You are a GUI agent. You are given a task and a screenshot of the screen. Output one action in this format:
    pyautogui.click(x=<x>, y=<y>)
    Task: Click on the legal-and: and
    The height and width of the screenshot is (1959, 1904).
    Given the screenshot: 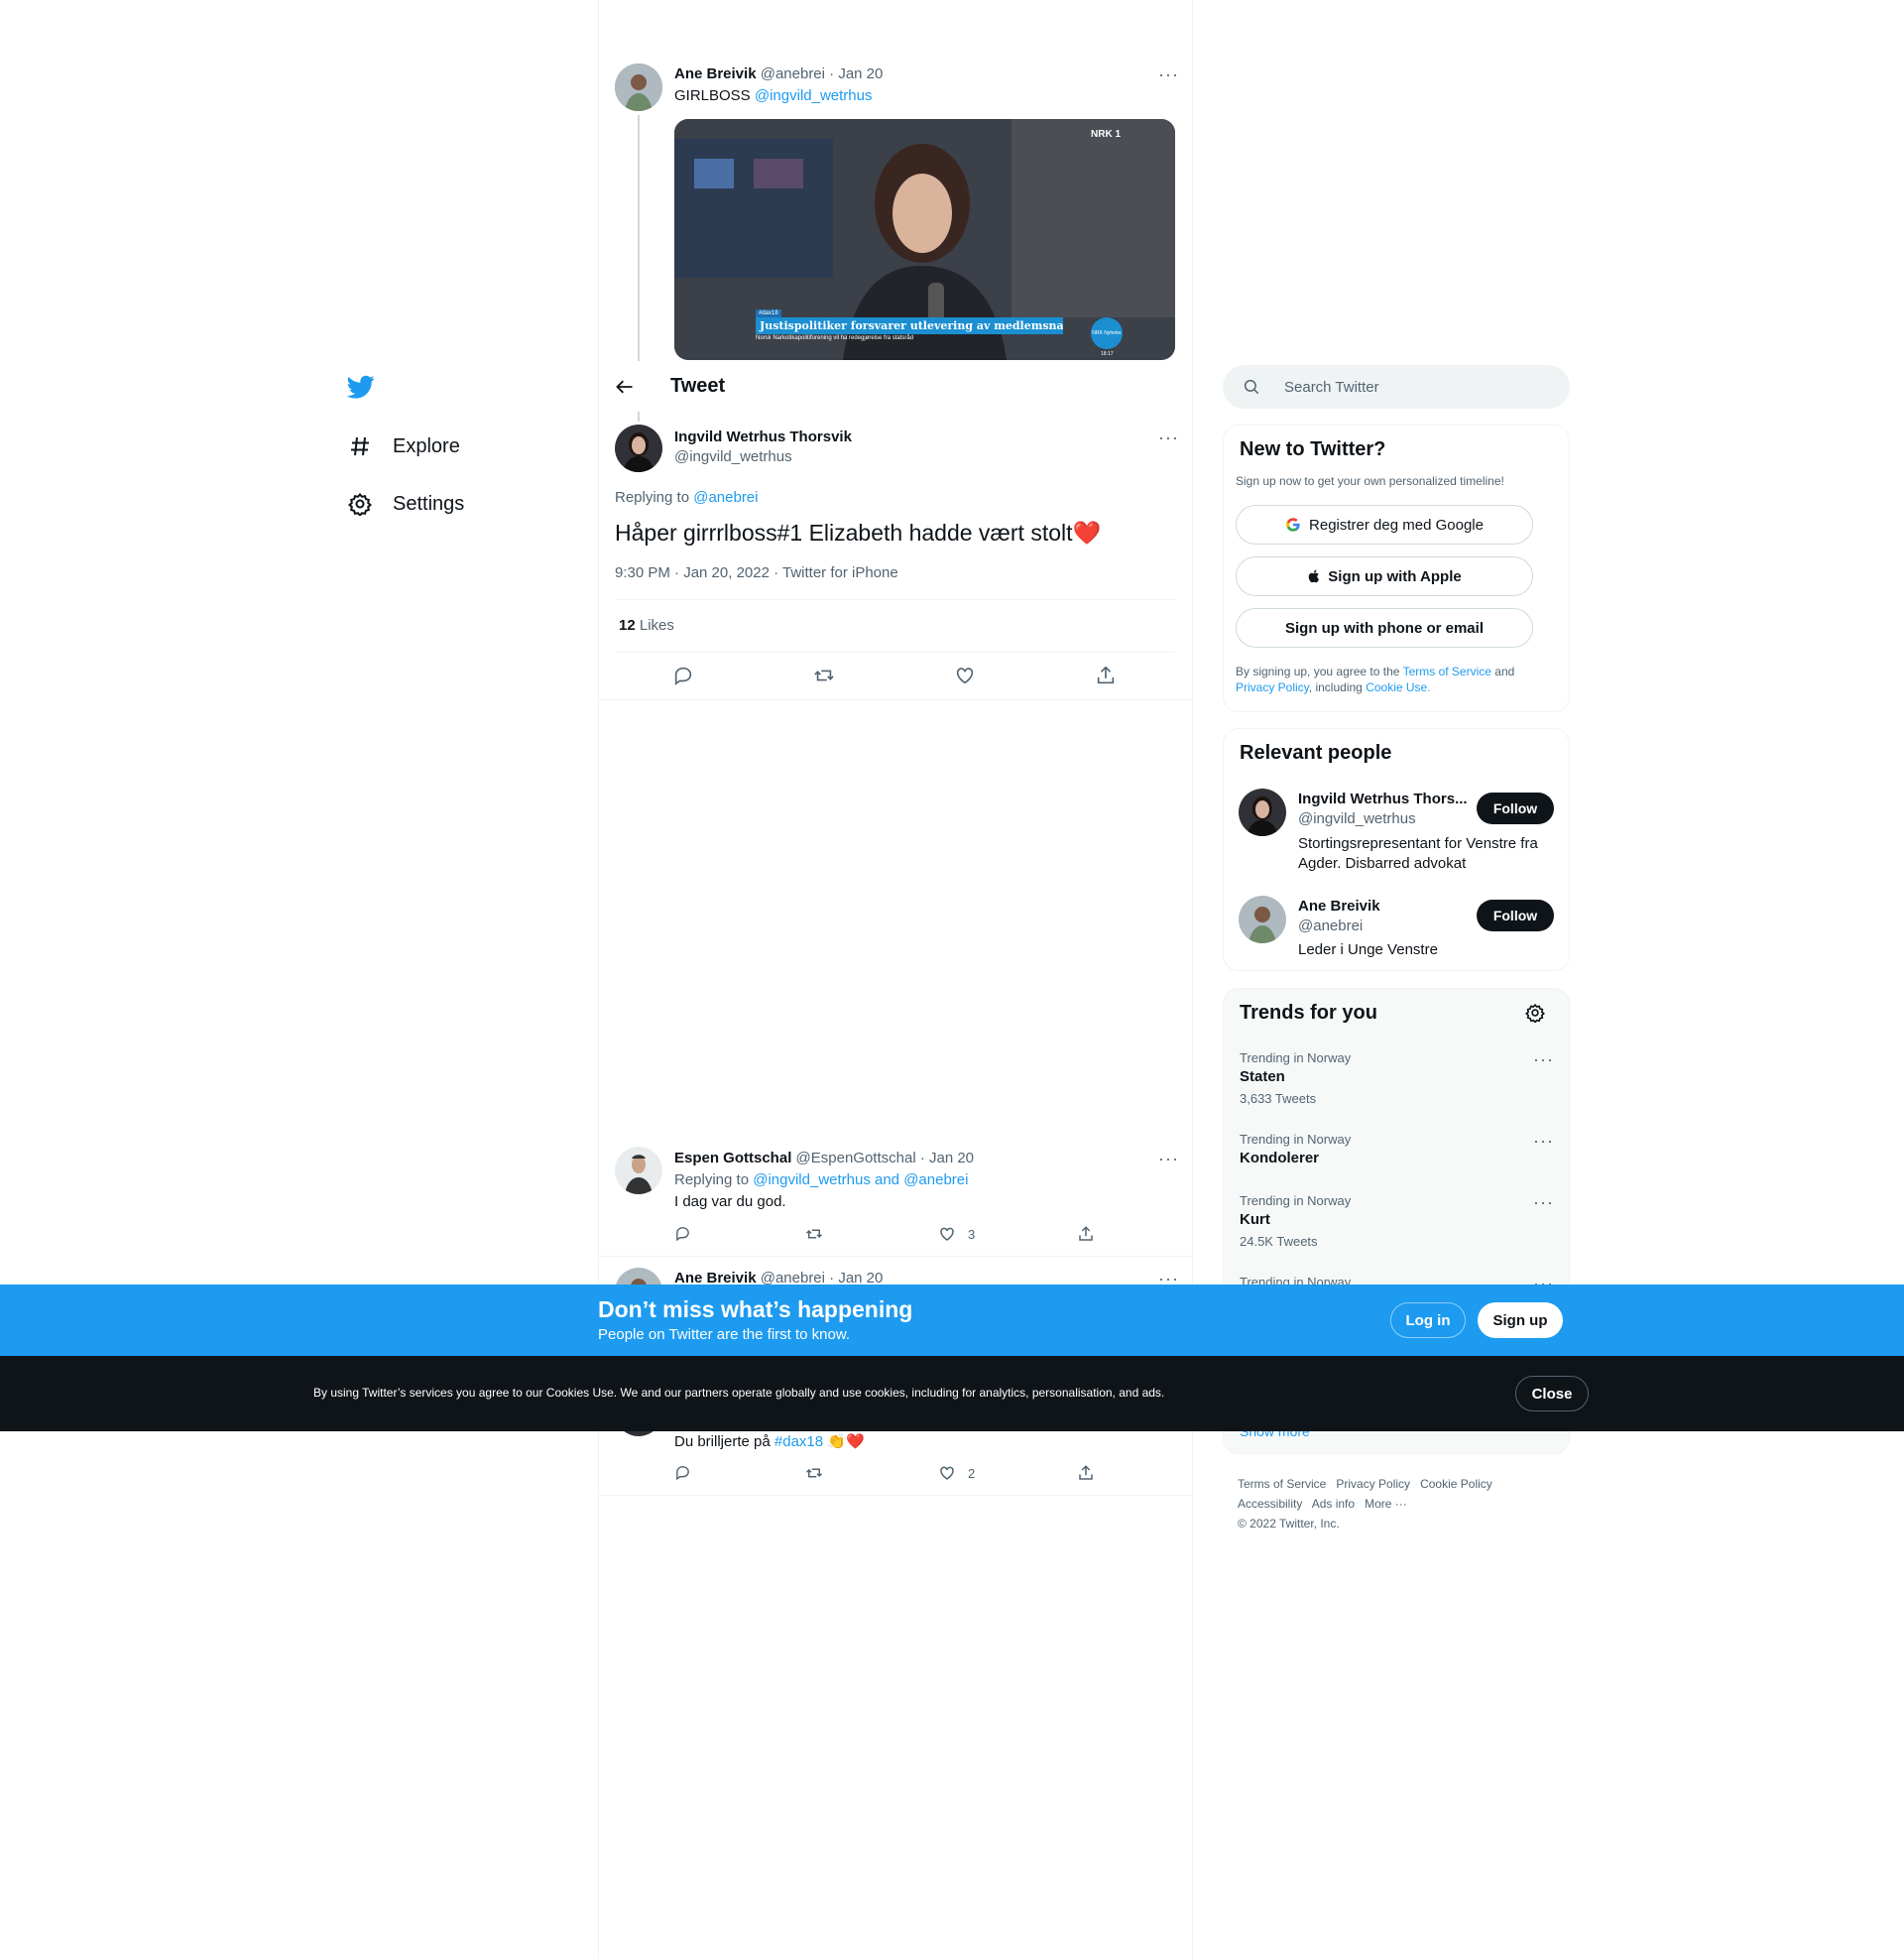 What is the action you would take?
    pyautogui.click(x=1504, y=671)
    